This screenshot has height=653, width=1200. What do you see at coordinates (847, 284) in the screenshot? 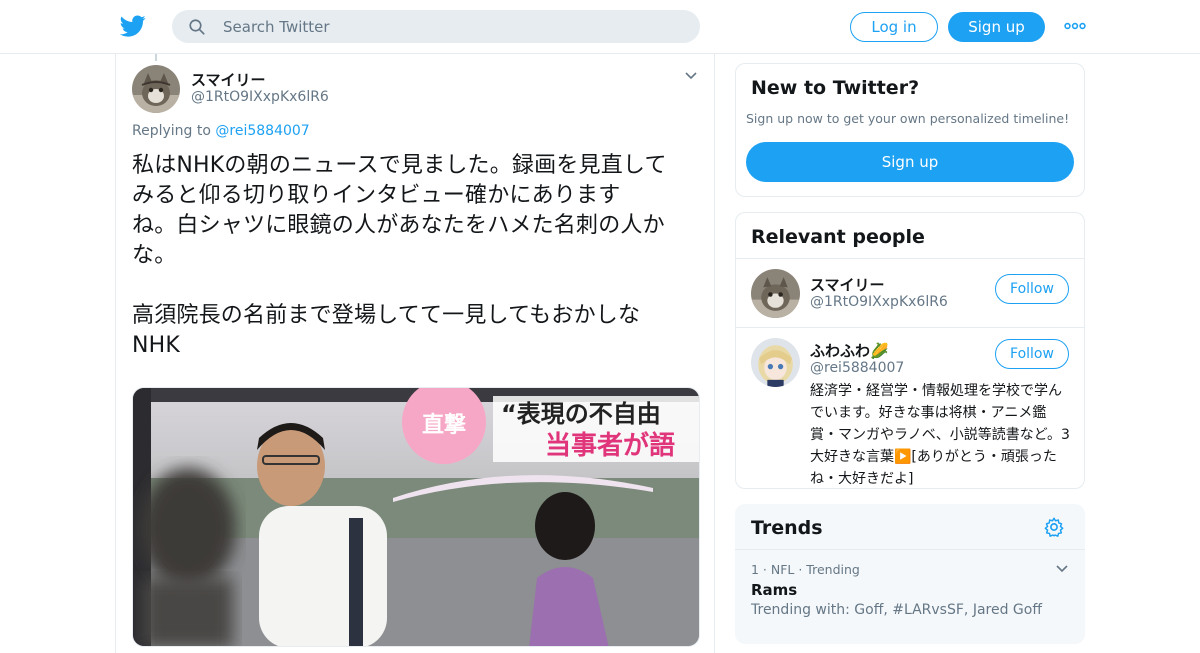
I see `person-name: スマイリー` at bounding box center [847, 284].